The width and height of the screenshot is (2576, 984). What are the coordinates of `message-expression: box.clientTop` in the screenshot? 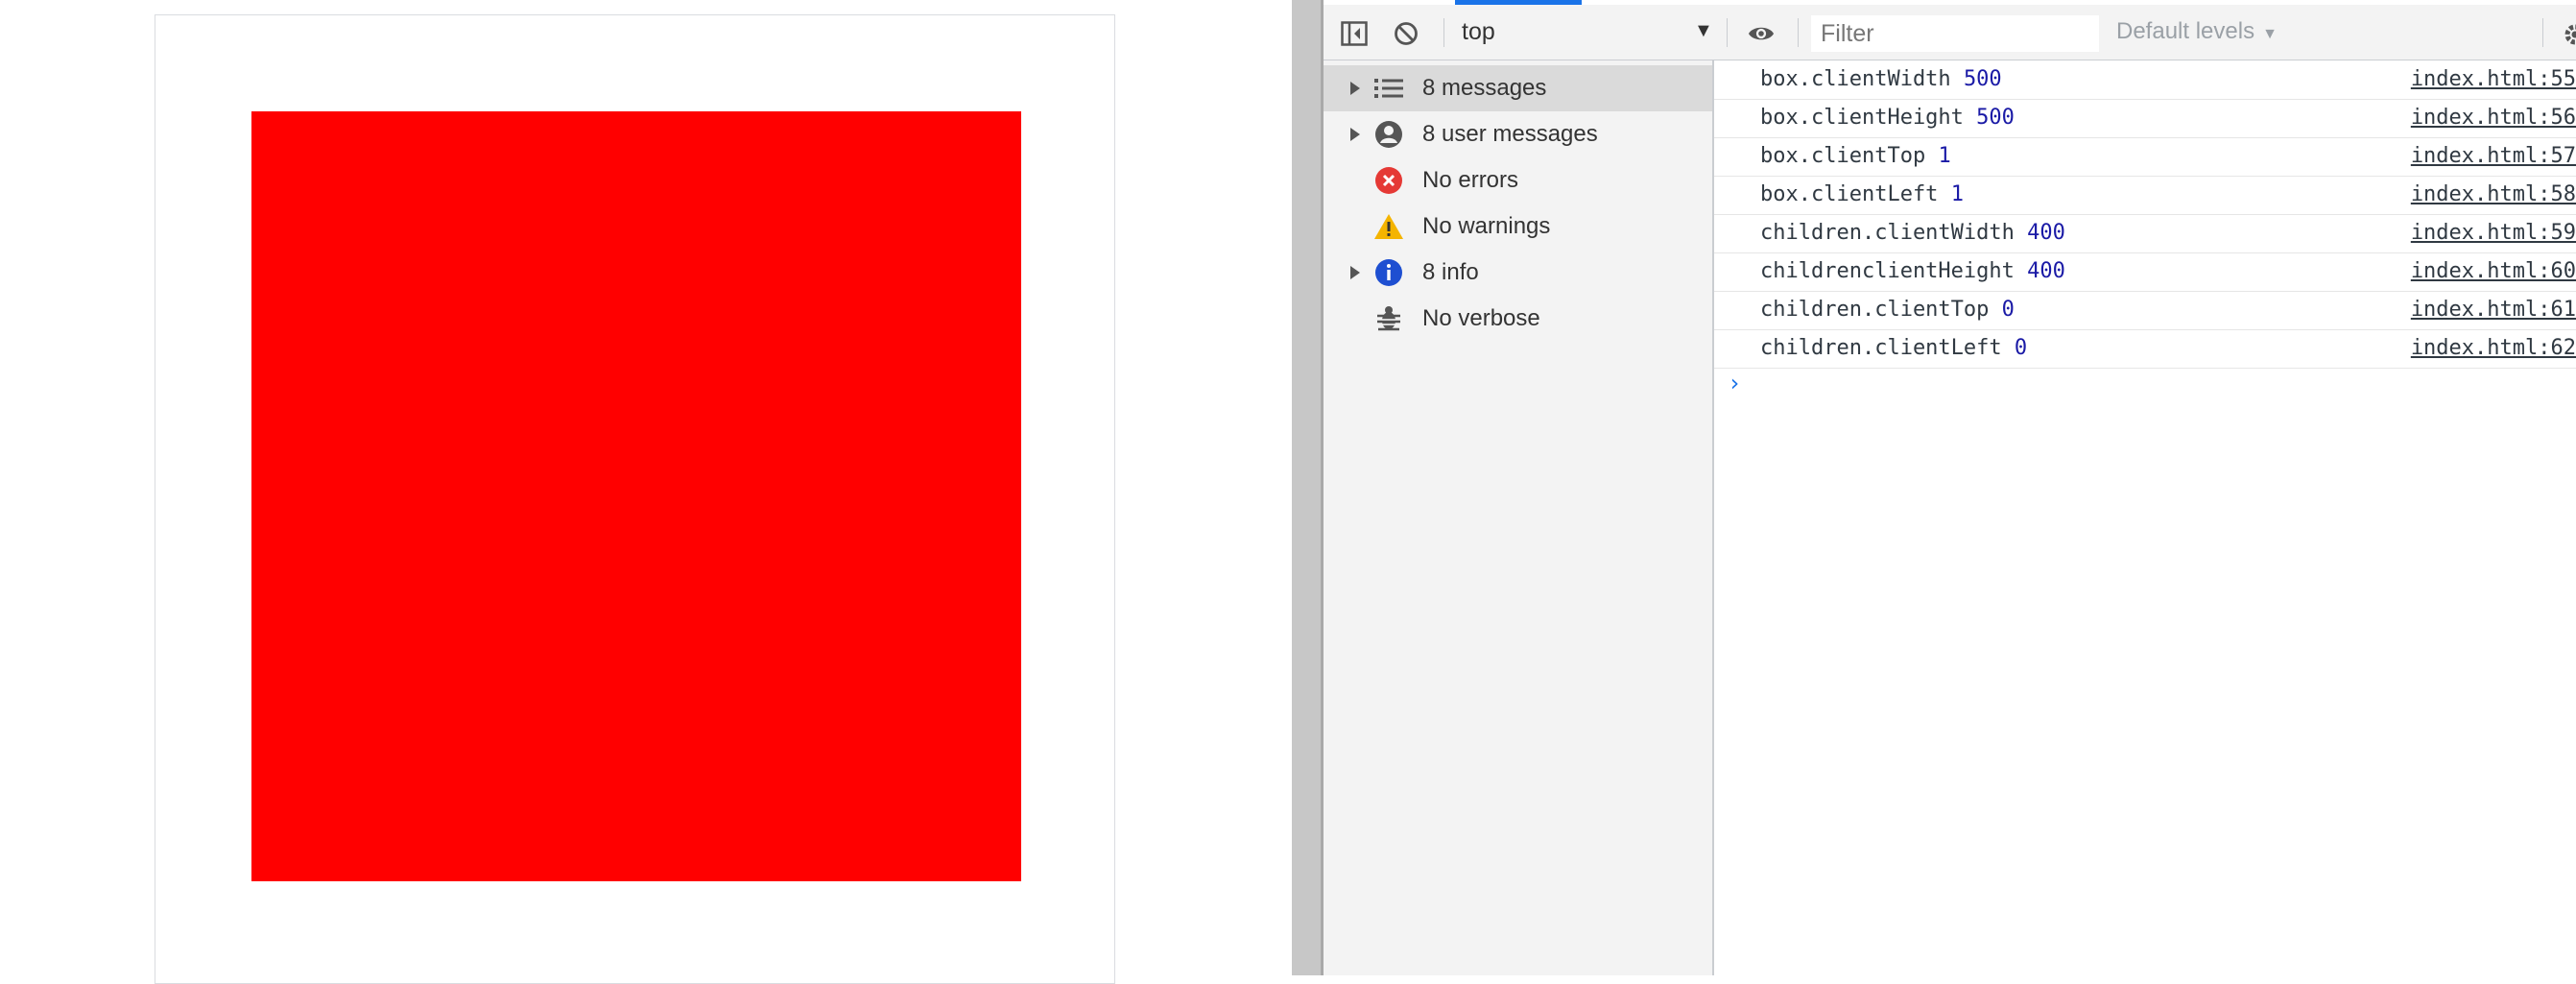 It's located at (1842, 156).